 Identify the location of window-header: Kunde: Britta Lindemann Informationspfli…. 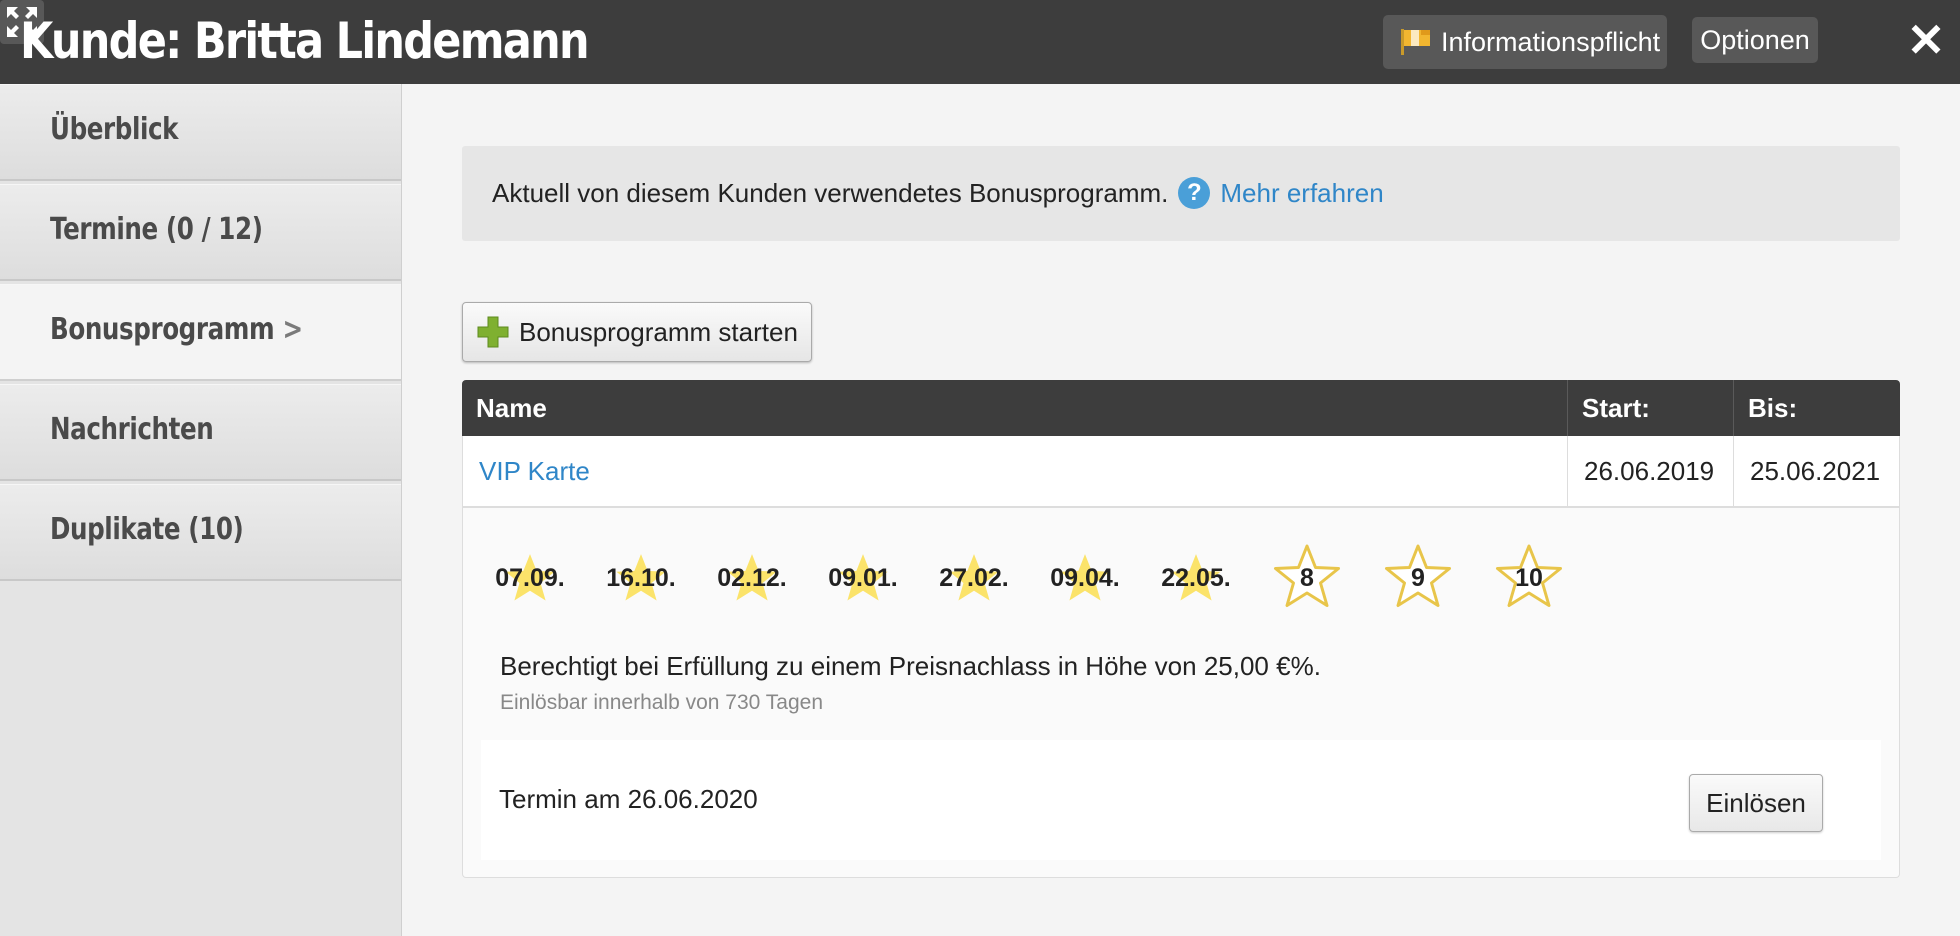
(980, 42).